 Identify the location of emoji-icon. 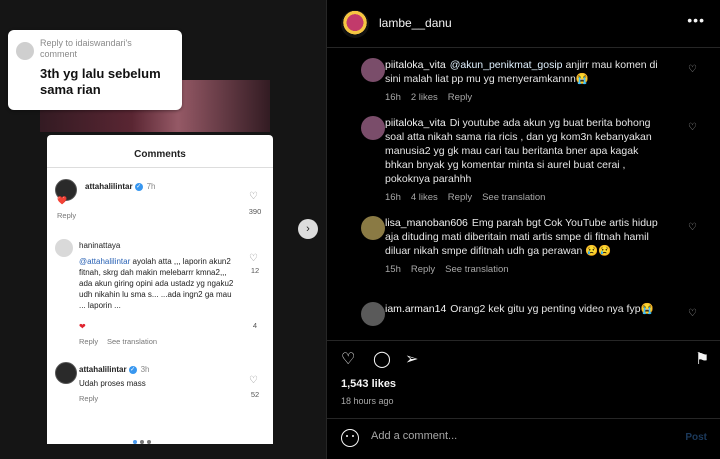
(350, 438).